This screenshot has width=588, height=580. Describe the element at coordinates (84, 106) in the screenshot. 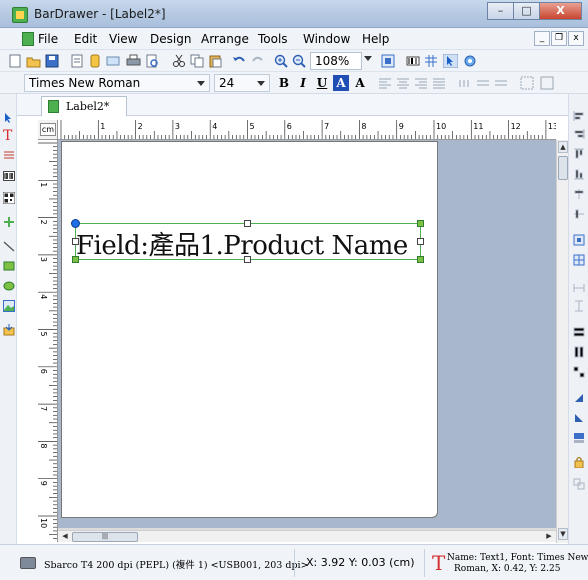

I see `tab-label2: Label2*` at that location.